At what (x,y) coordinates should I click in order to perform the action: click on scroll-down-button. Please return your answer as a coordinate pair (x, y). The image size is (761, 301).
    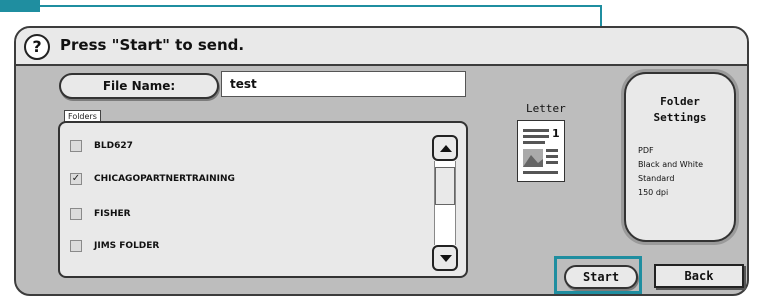
    Looking at the image, I should click on (445, 258).